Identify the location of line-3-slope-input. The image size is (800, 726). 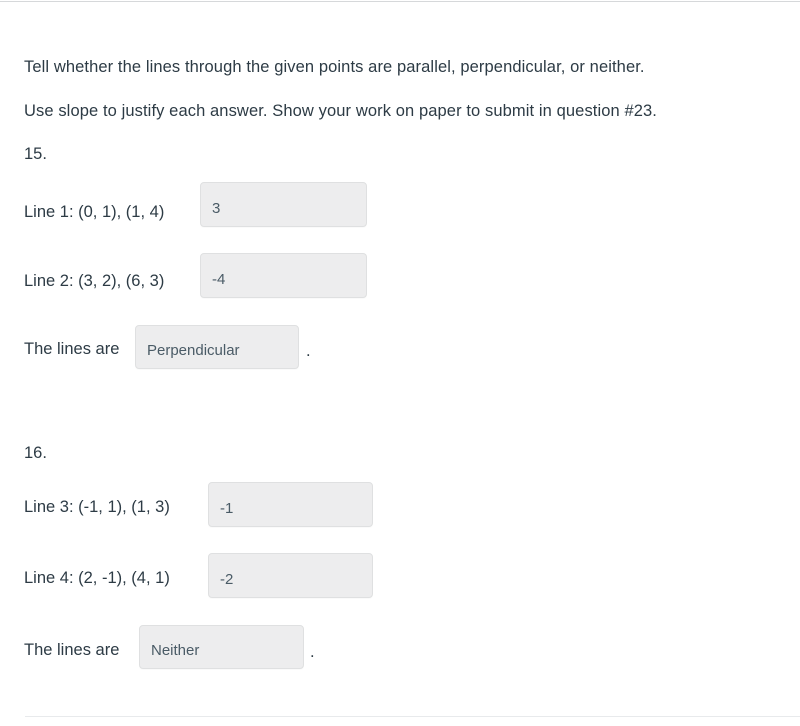
(290, 504).